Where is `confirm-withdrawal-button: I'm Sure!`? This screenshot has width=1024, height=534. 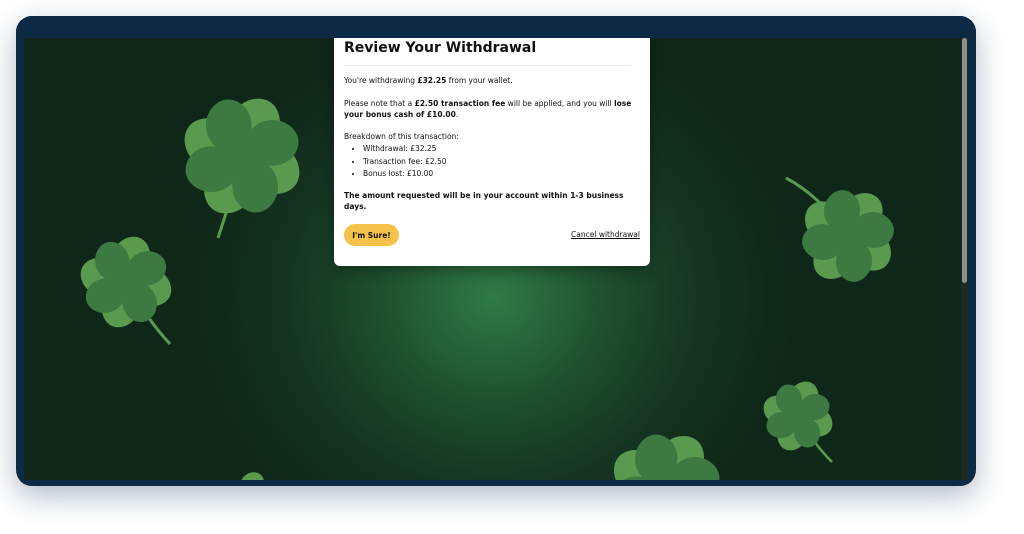
confirm-withdrawal-button: I'm Sure! is located at coordinates (371, 235).